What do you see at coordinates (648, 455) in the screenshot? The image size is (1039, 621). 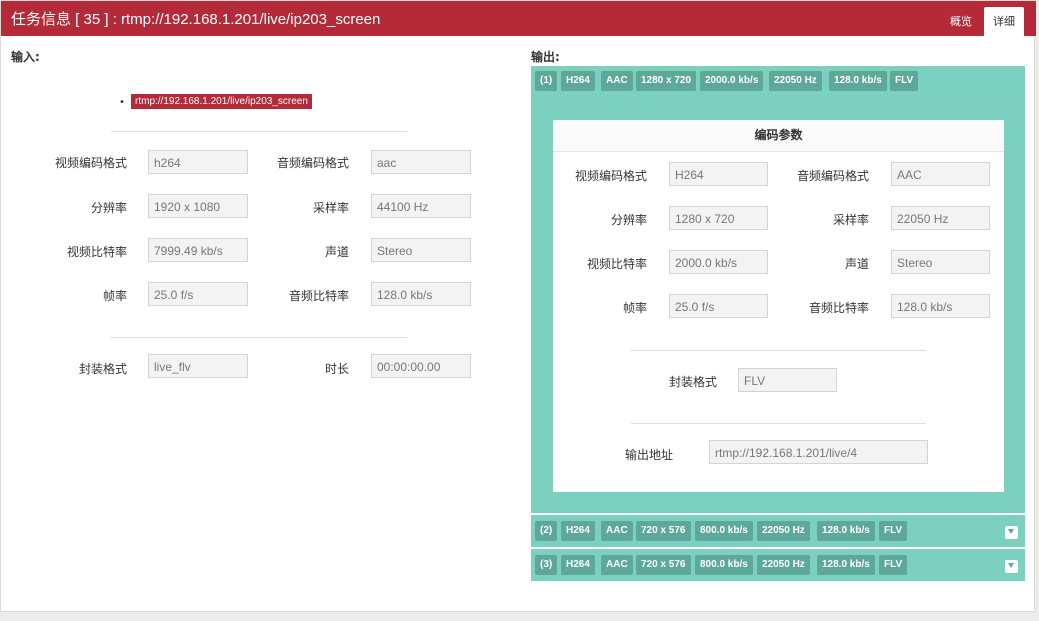 I see `field-label: 输出地址` at bounding box center [648, 455].